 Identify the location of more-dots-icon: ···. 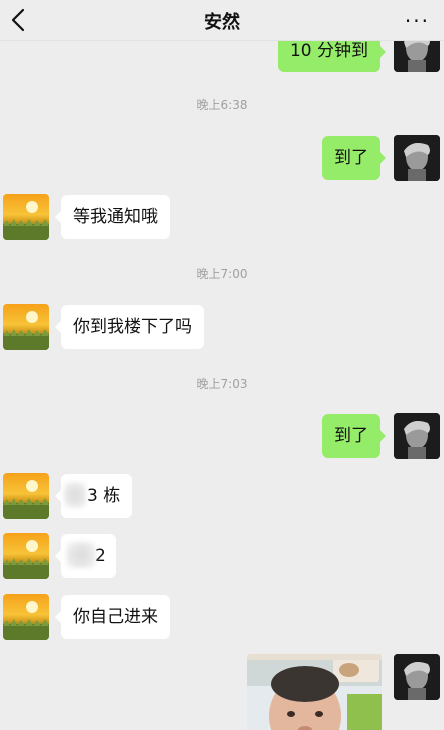
(417, 21).